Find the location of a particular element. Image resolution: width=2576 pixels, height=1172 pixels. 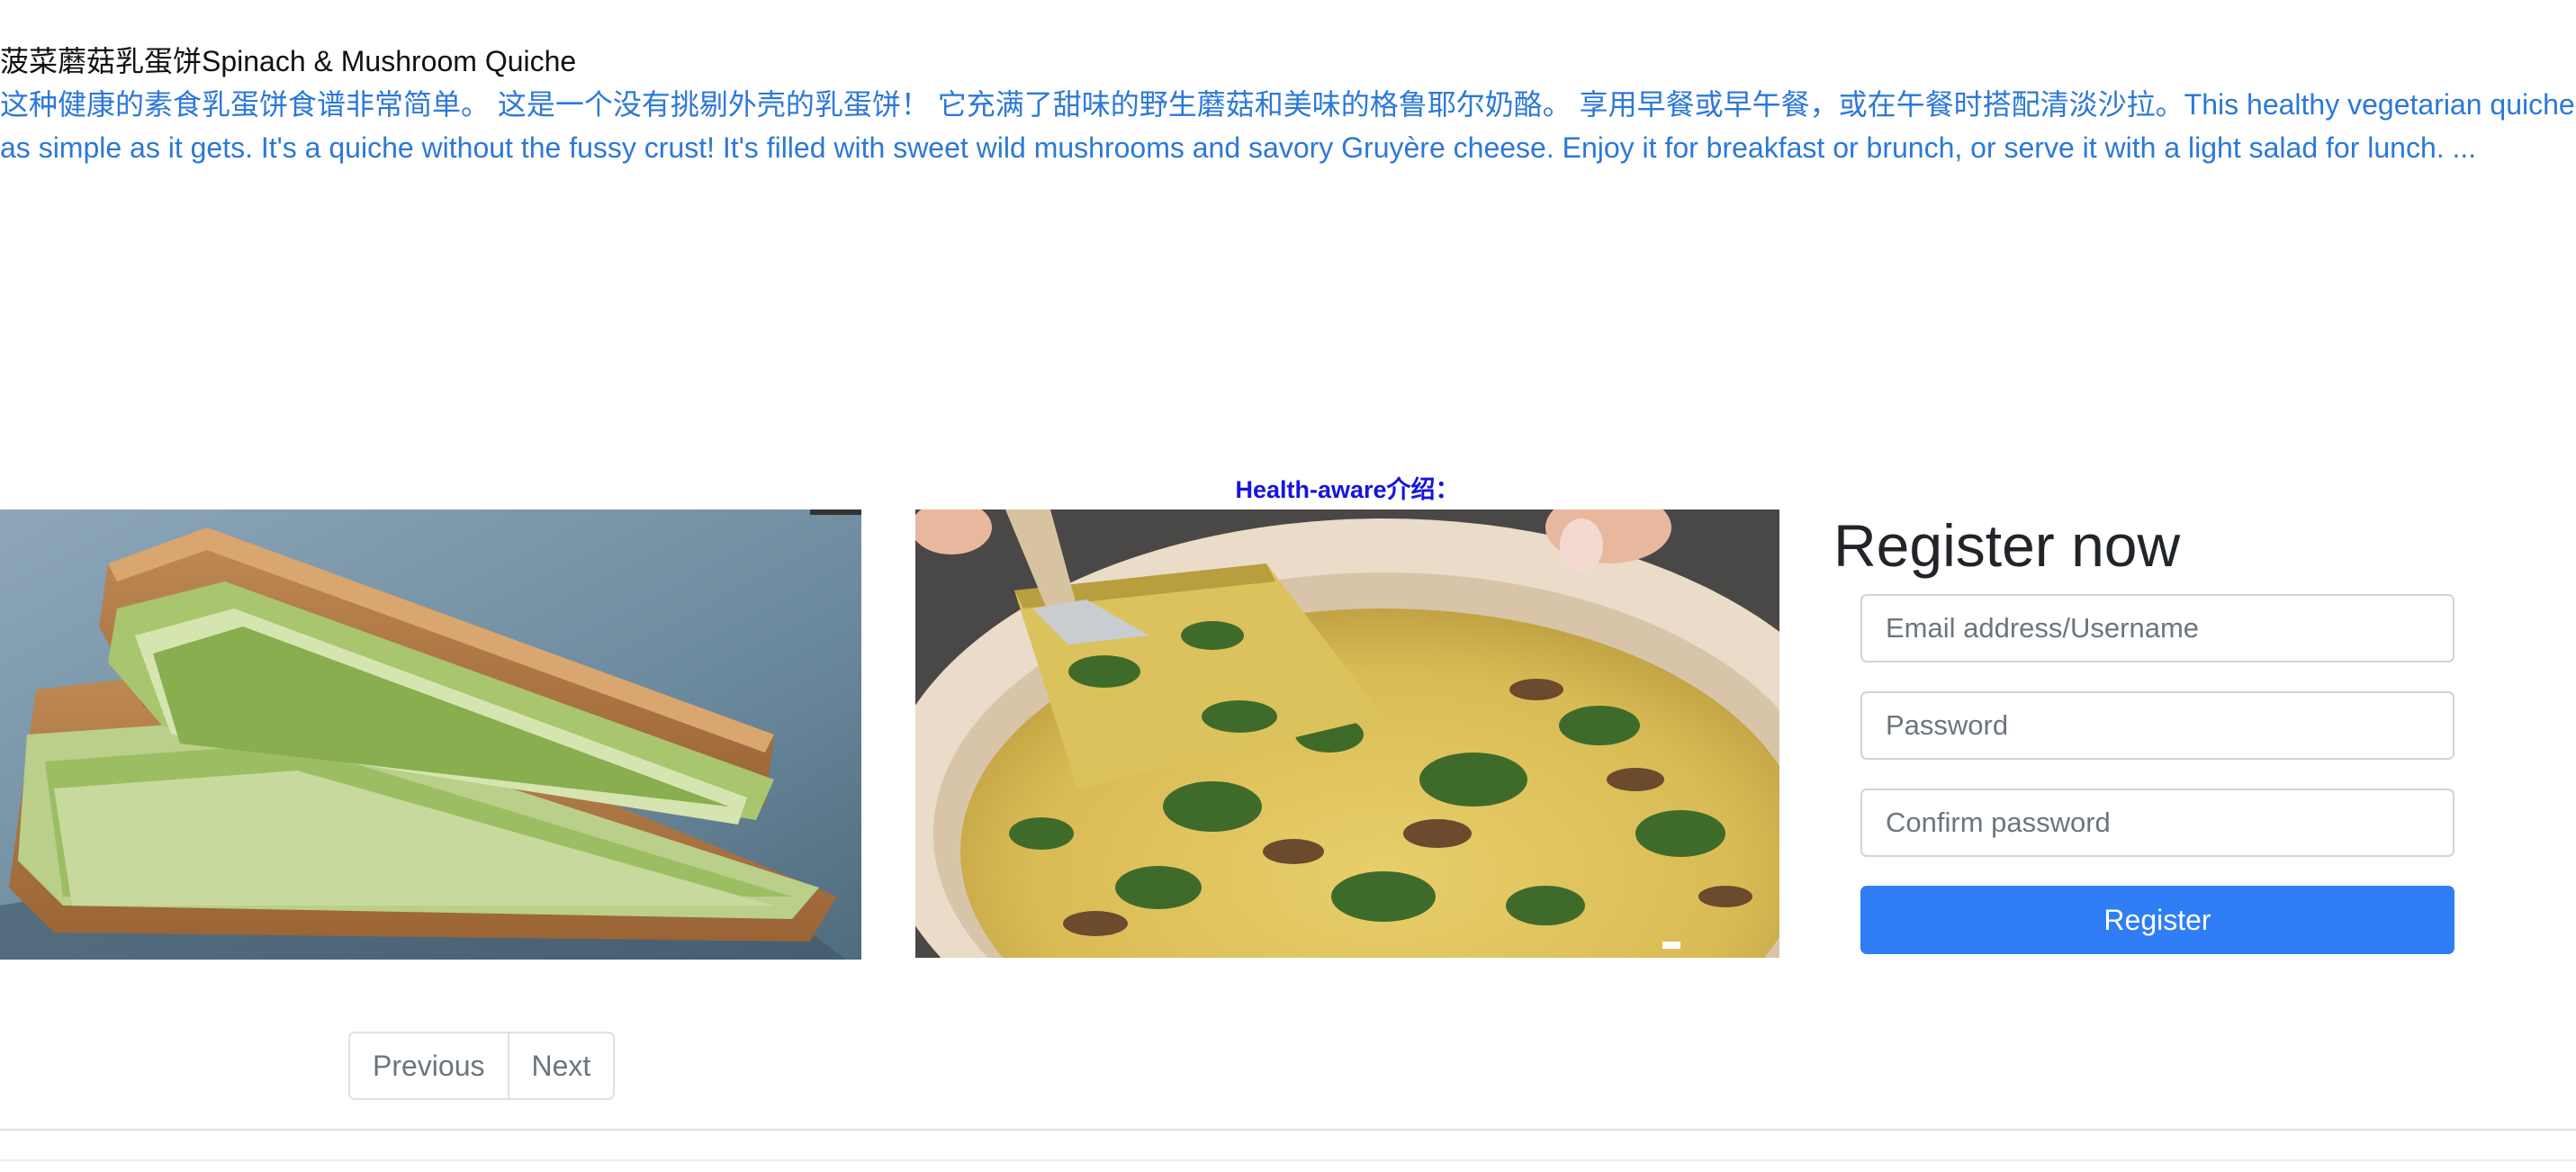

recipe-title: 菠菜蘑菇乳蛋饼Spinach & Mushroom Quiche is located at coordinates (288, 61).